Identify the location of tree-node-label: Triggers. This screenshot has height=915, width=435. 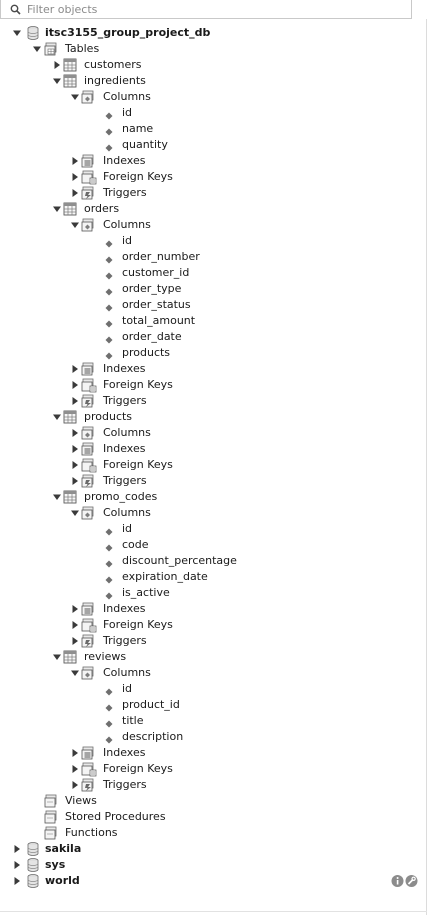
(125, 480).